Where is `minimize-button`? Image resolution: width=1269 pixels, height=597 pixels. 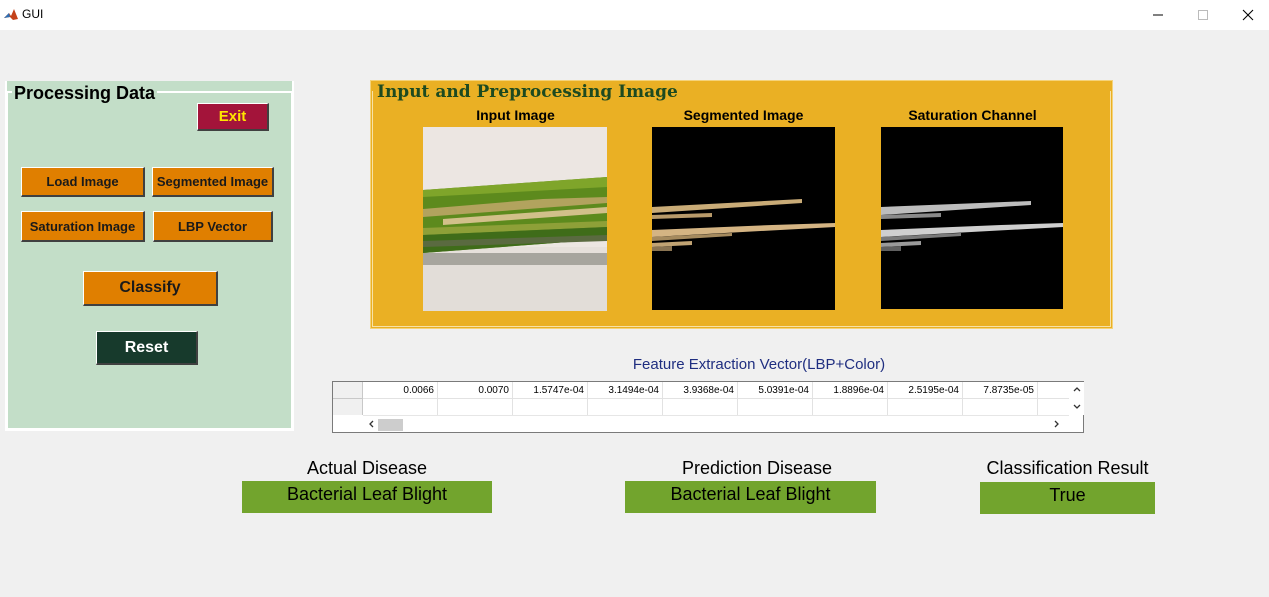
minimize-button is located at coordinates (1158, 15).